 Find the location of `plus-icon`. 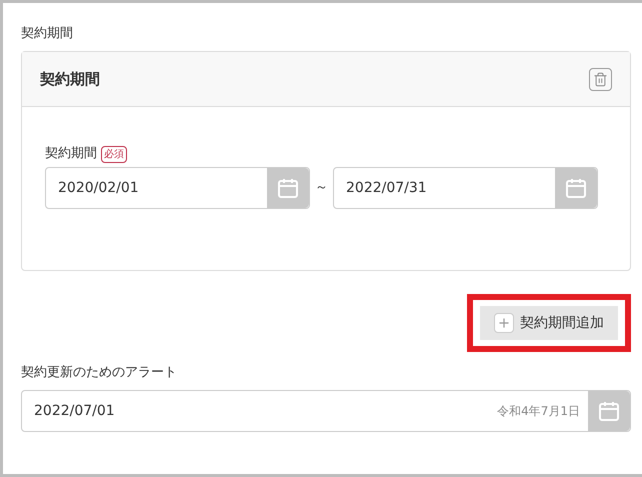

plus-icon is located at coordinates (504, 323).